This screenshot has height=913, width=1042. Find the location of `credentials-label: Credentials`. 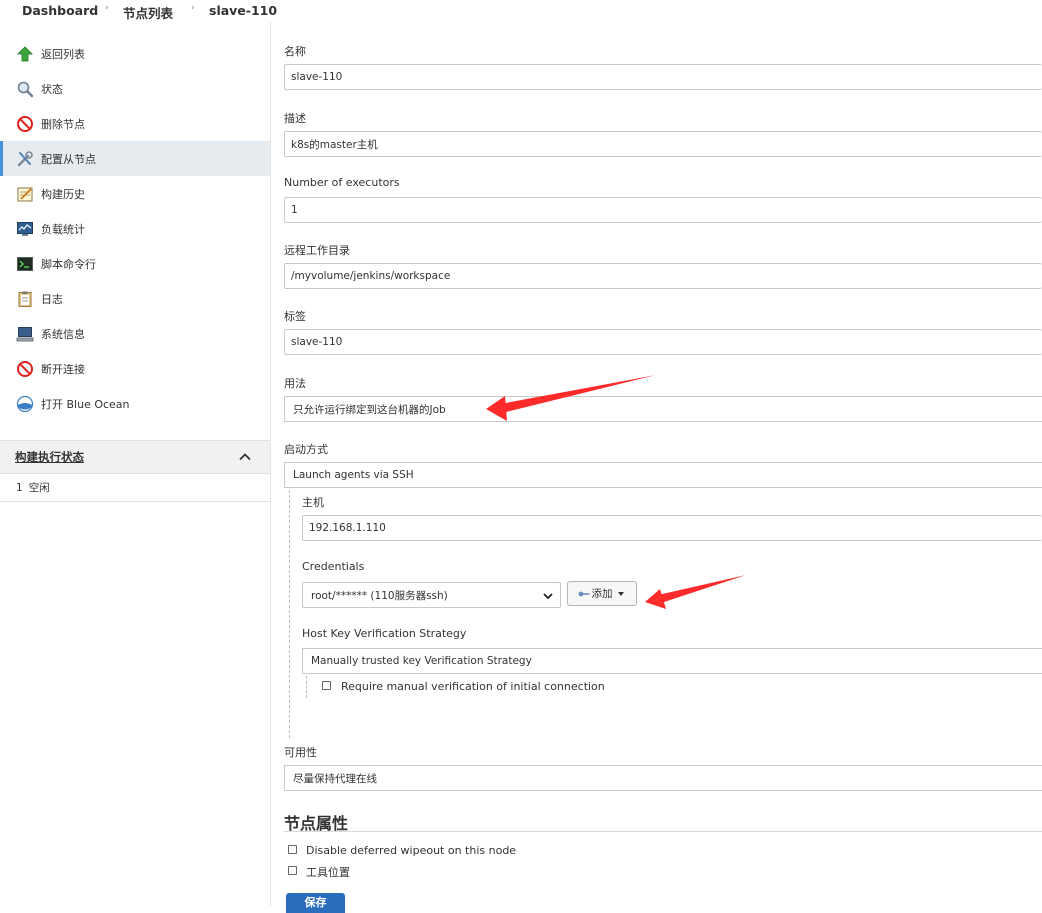

credentials-label: Credentials is located at coordinates (333, 566).